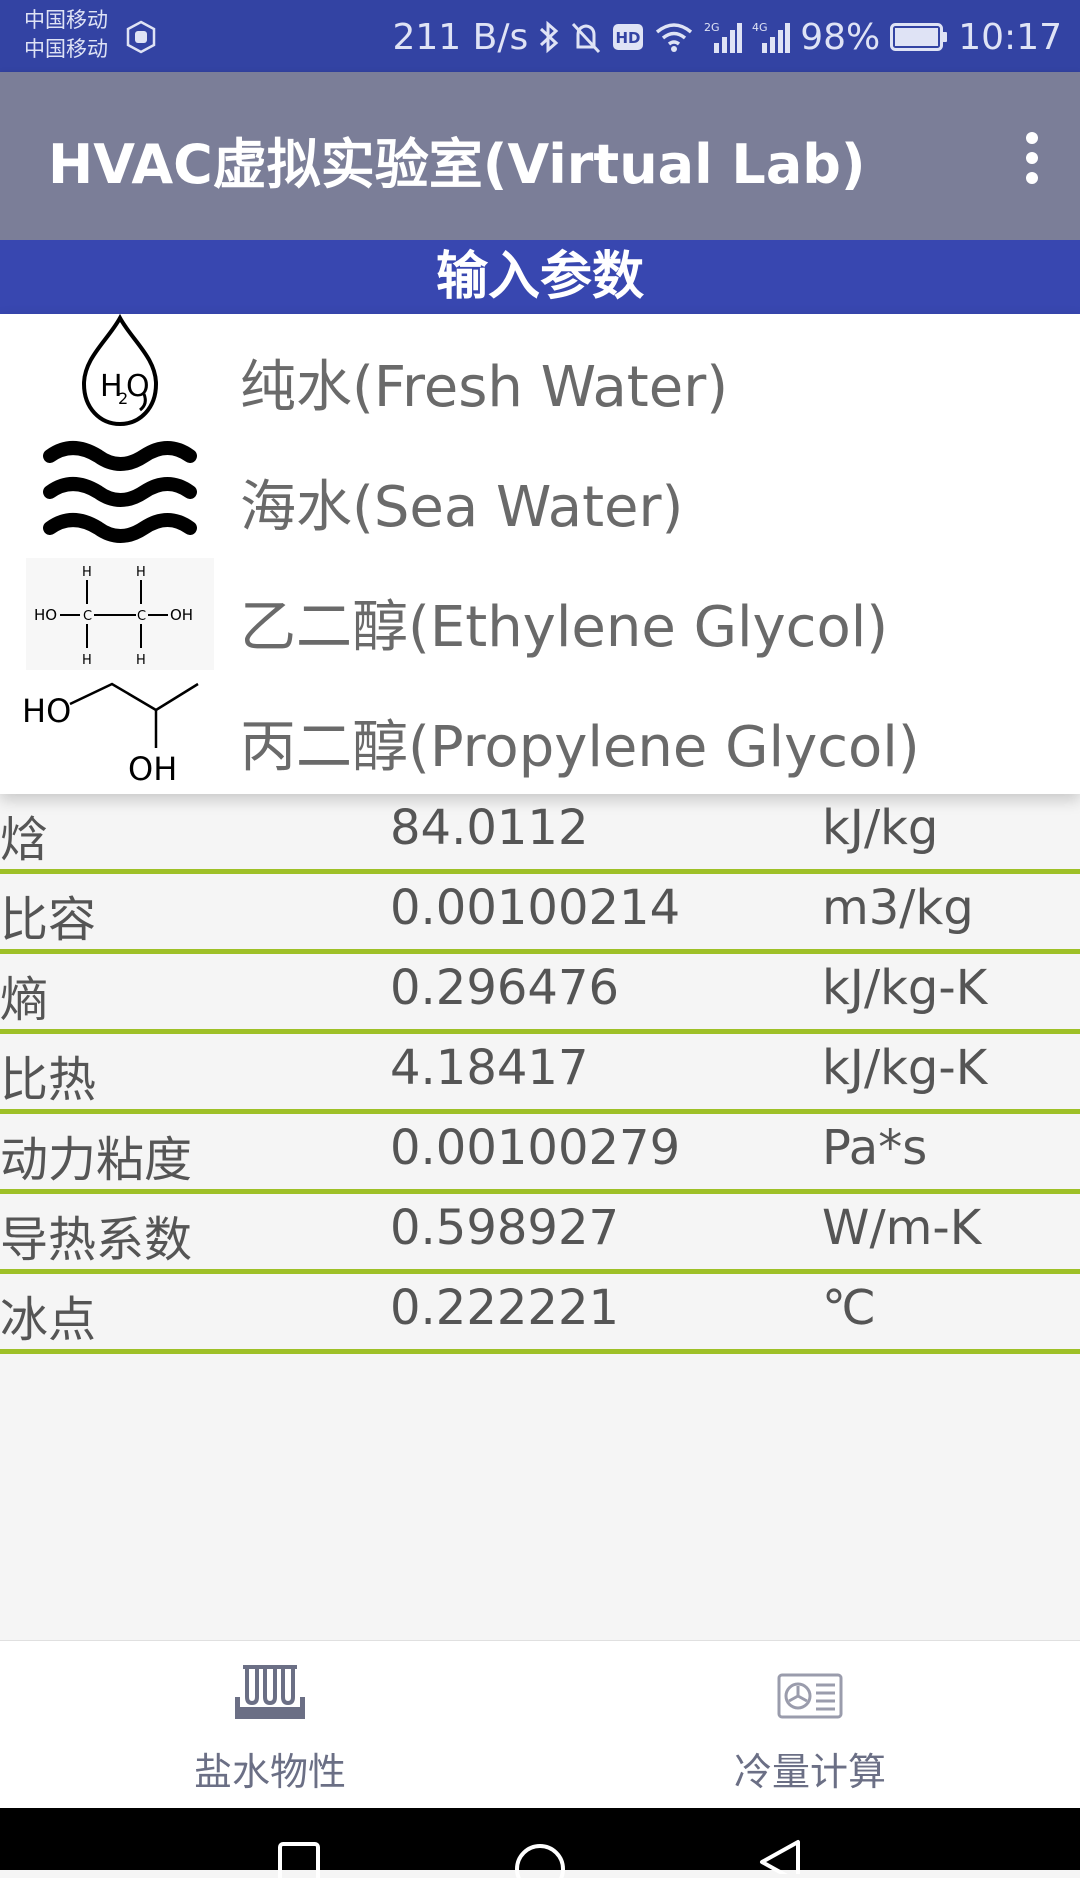  I want to click on app-title: HVAC虚拟实验室(Virtual Lab), so click(457, 164).